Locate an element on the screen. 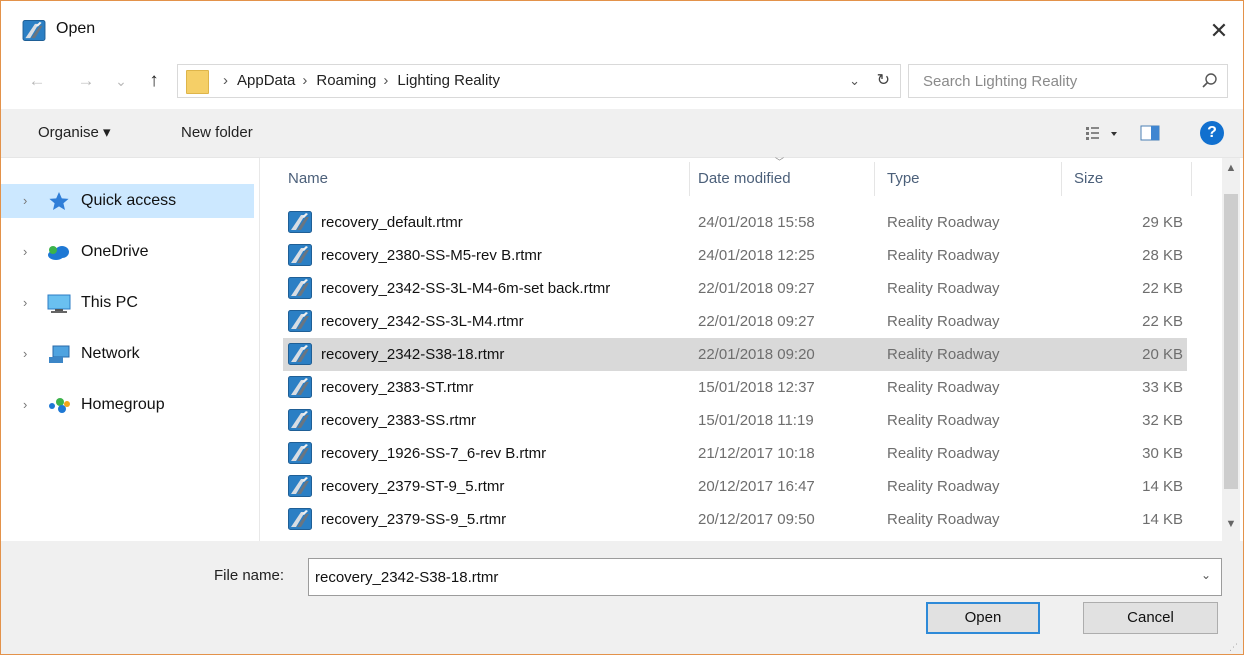 The width and height of the screenshot is (1244, 655). forward-button: → is located at coordinates (86, 81).